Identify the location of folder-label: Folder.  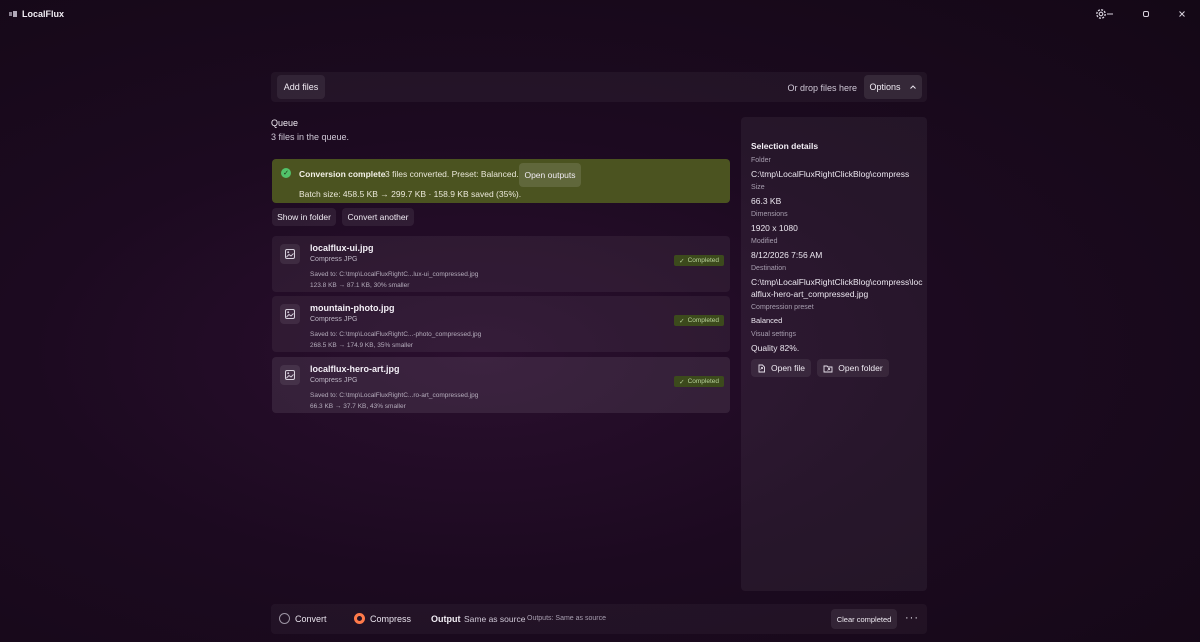
(761, 160).